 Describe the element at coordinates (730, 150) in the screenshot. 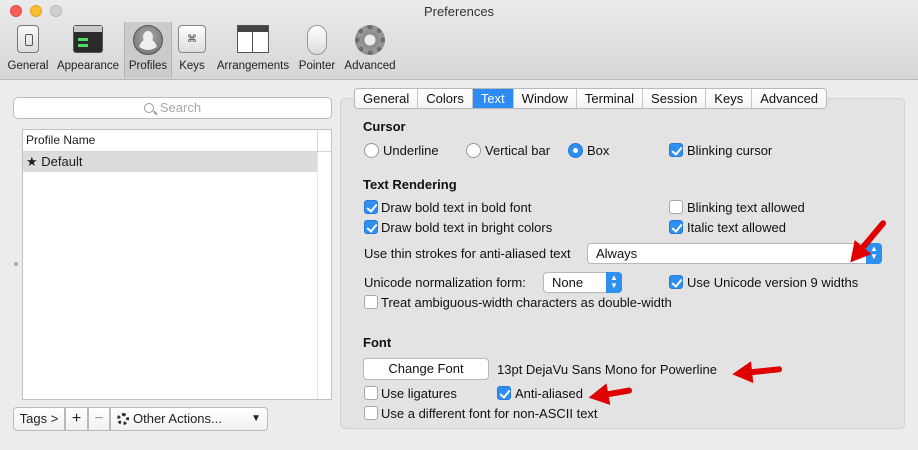

I see `blinking-cursor-label: Blinking cursor` at that location.